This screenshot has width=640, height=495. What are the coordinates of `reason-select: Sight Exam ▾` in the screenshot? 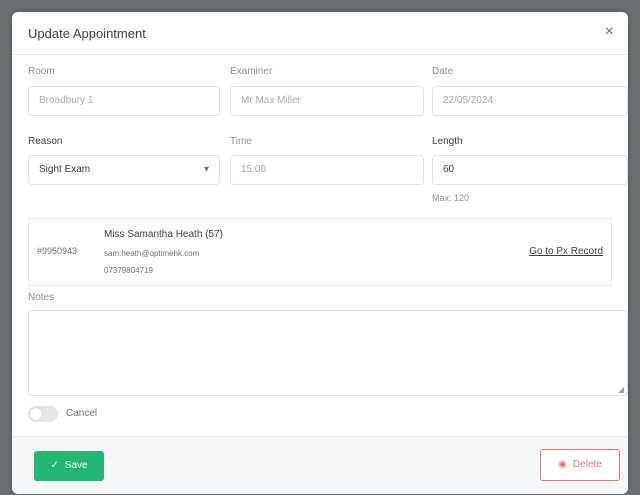 It's located at (124, 170).